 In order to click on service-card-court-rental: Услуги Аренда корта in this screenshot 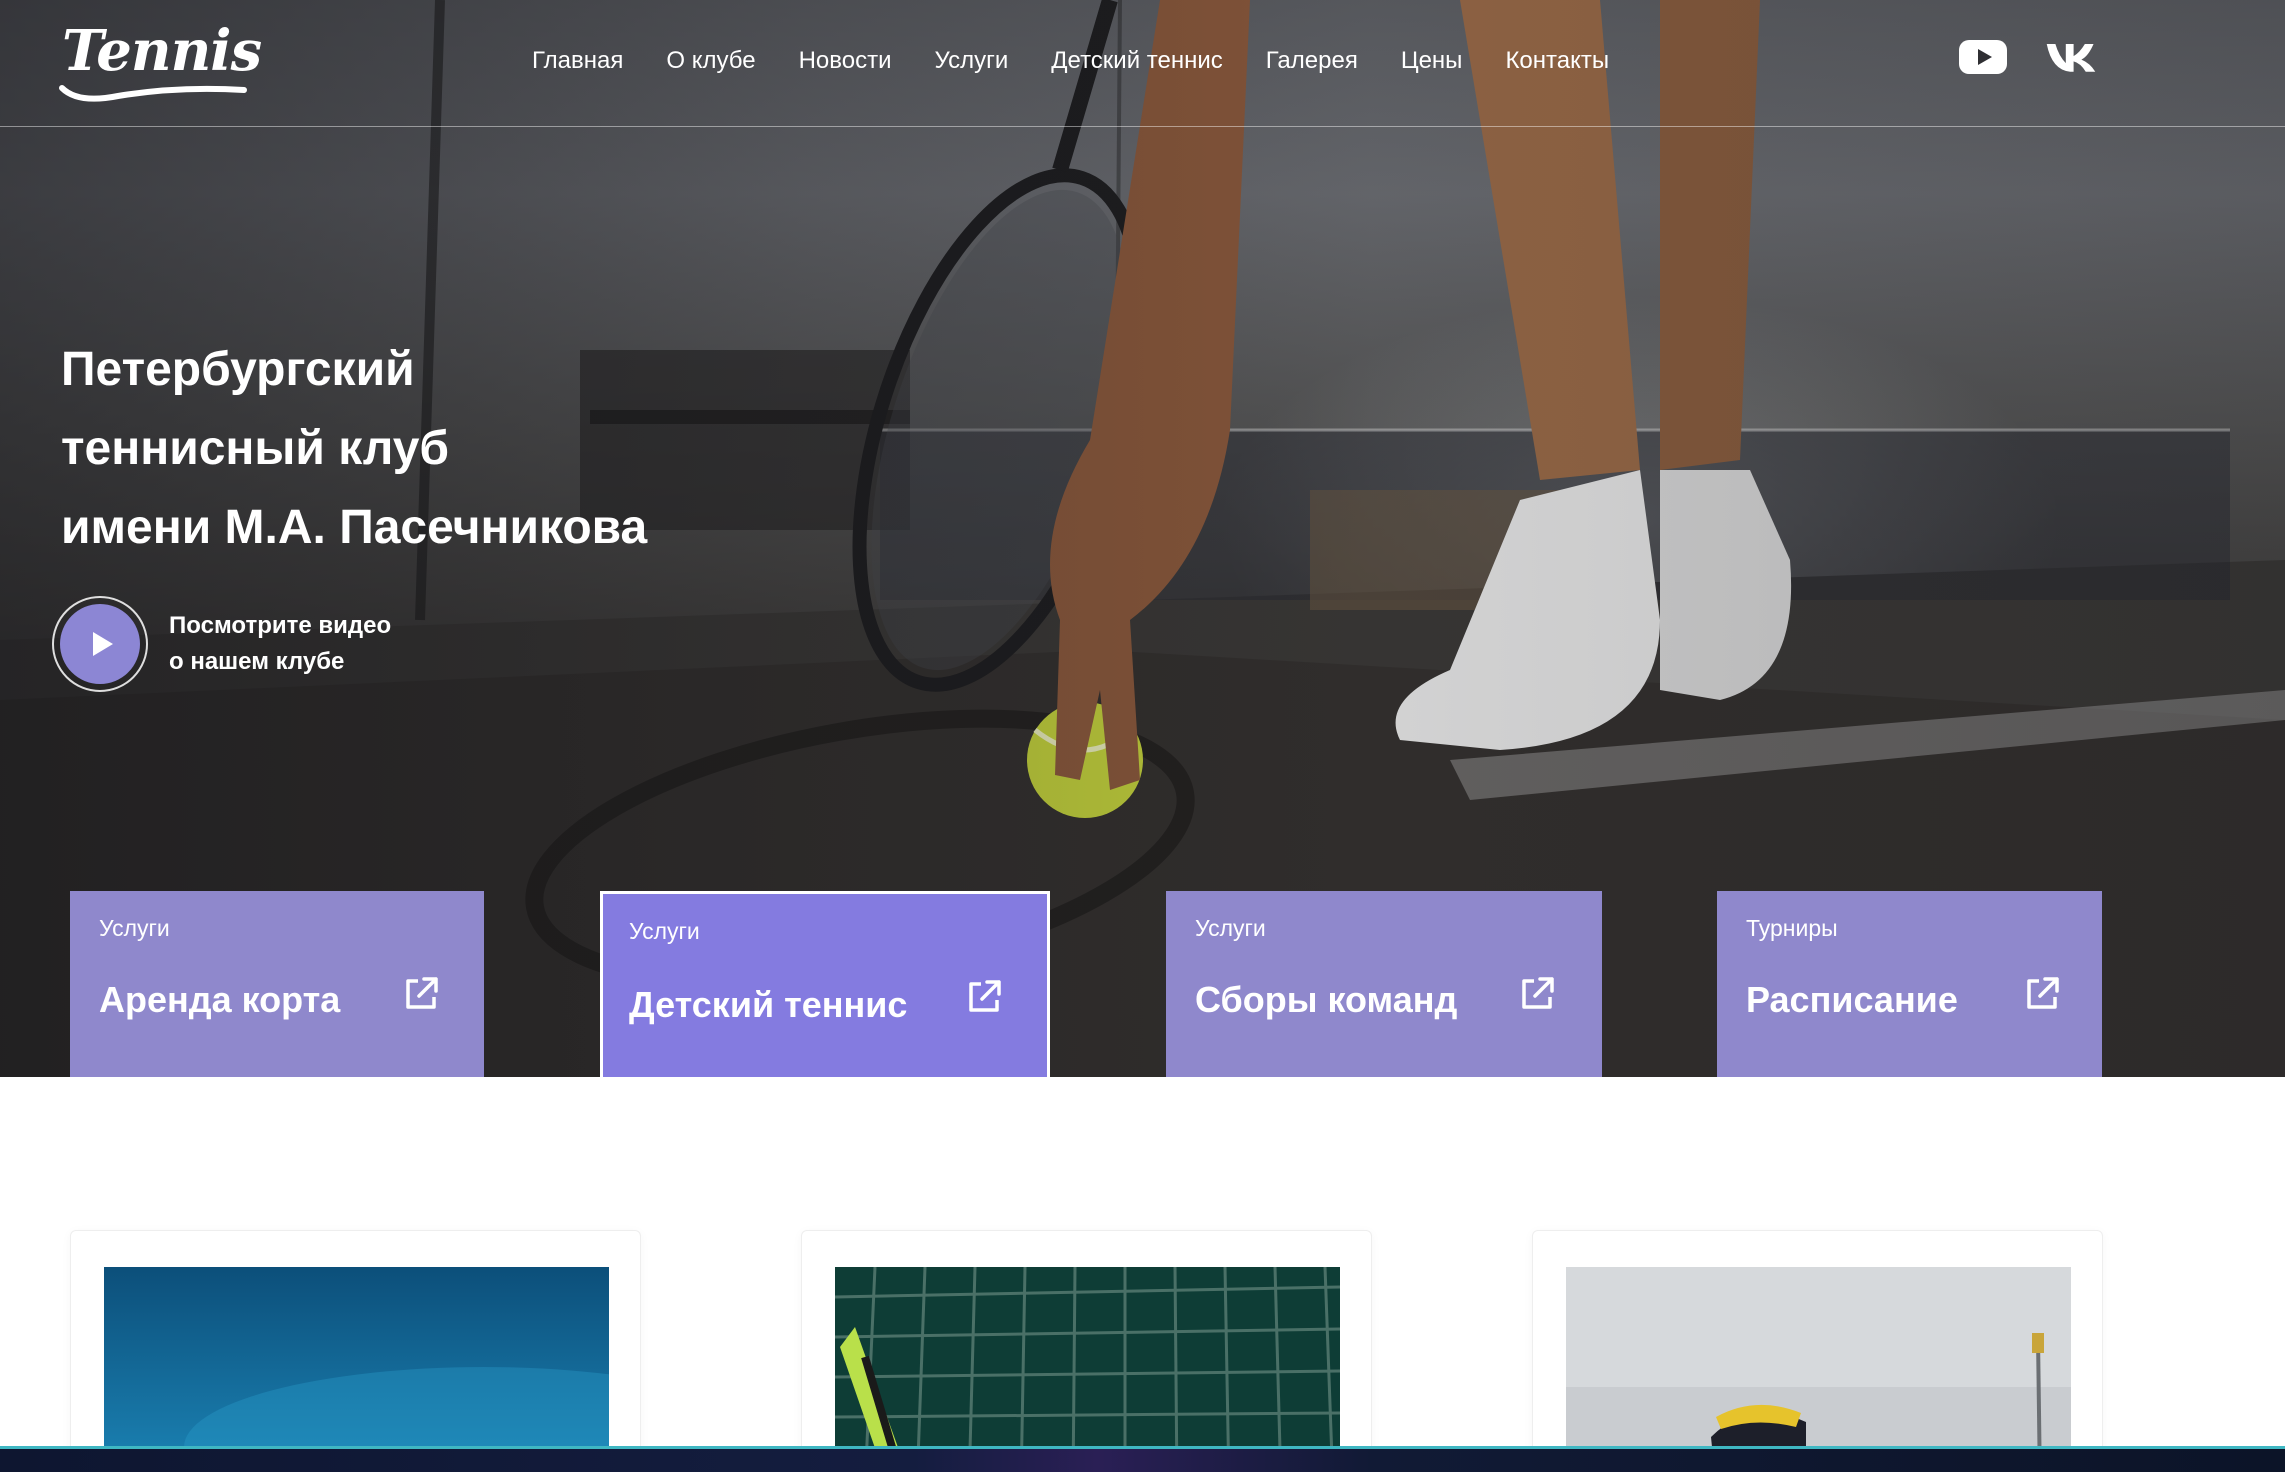, I will do `click(277, 984)`.